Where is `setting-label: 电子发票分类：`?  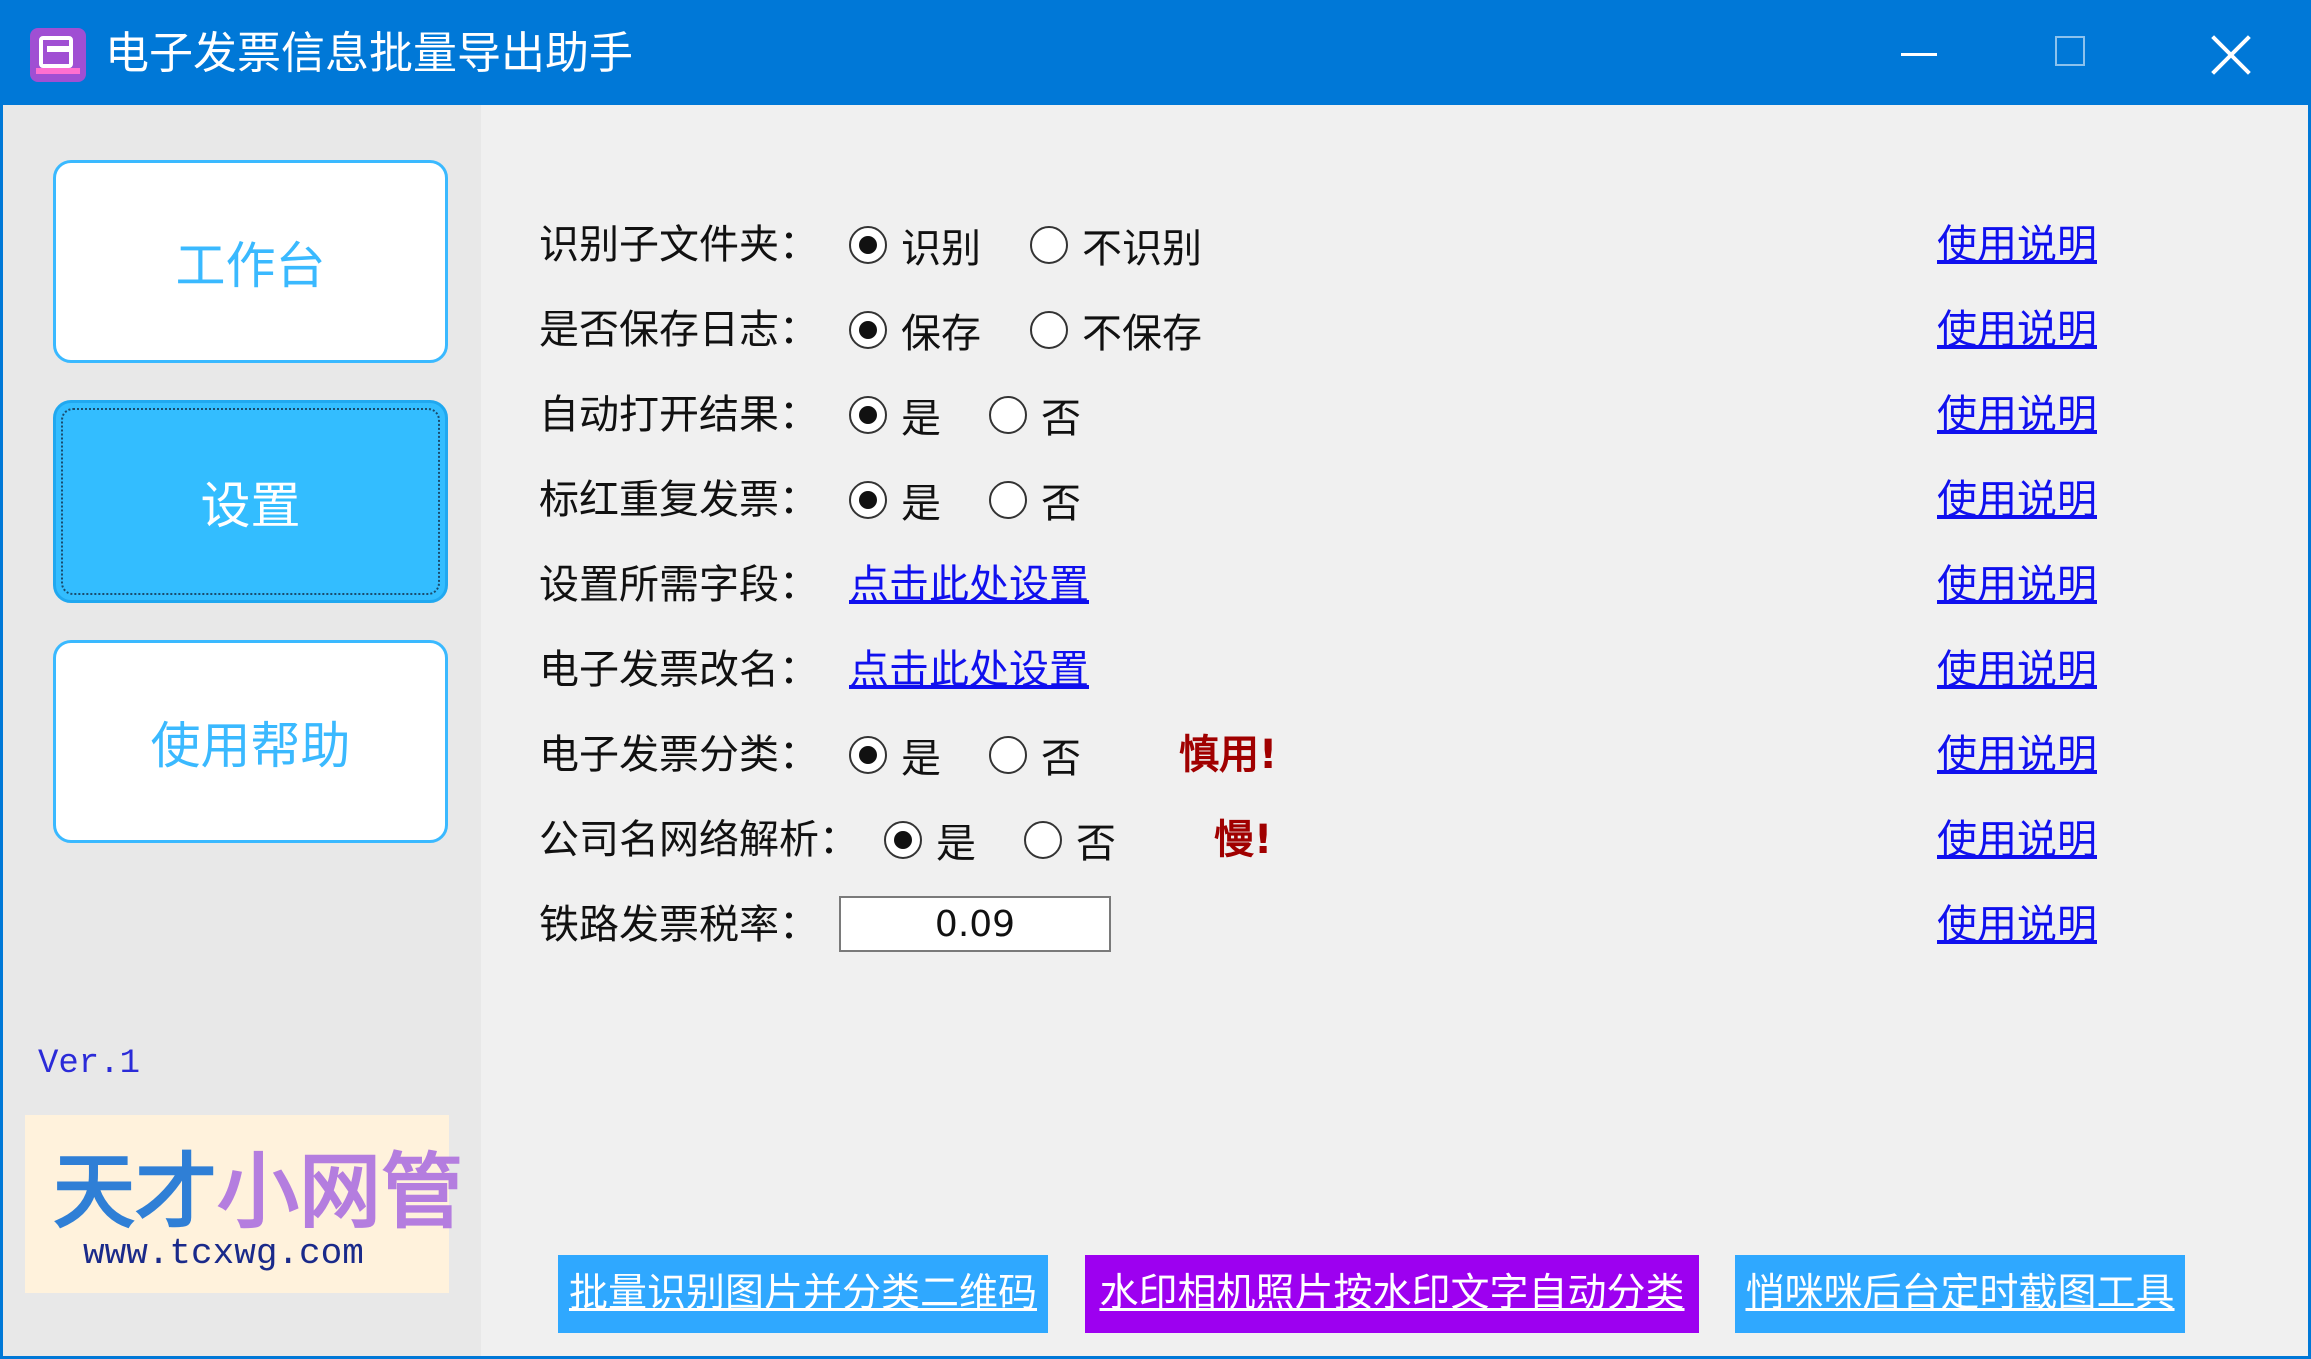 setting-label: 电子发票分类： is located at coordinates (679, 755).